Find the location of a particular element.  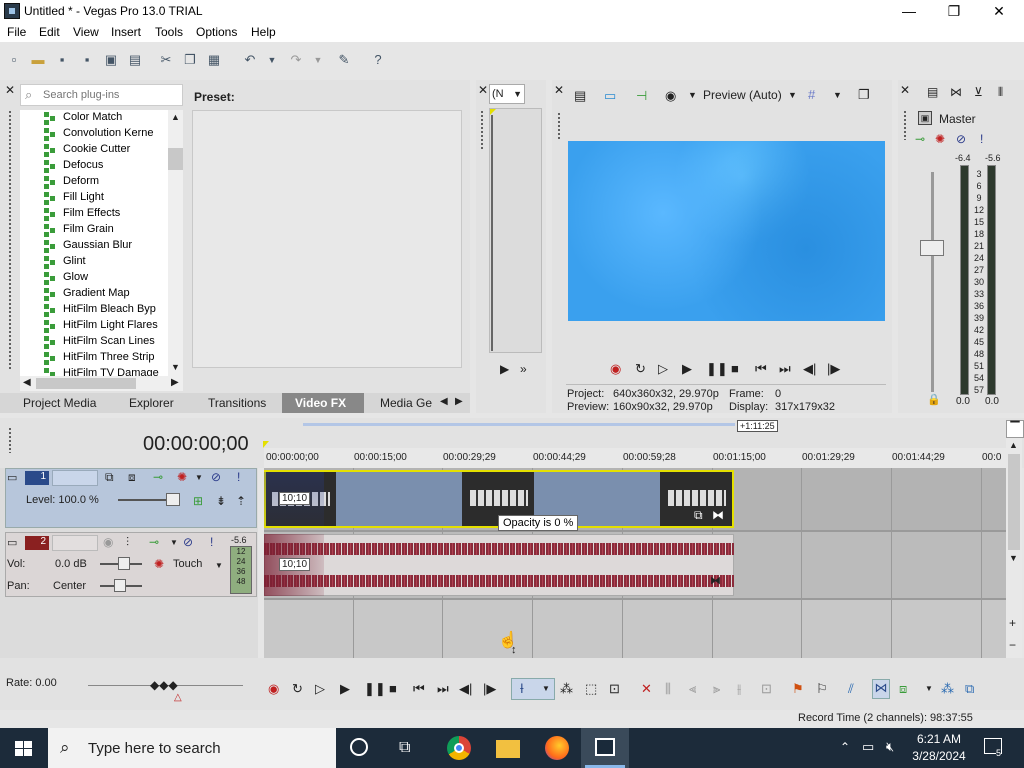

lock-icon: 🔒 is located at coordinates (934, 399).